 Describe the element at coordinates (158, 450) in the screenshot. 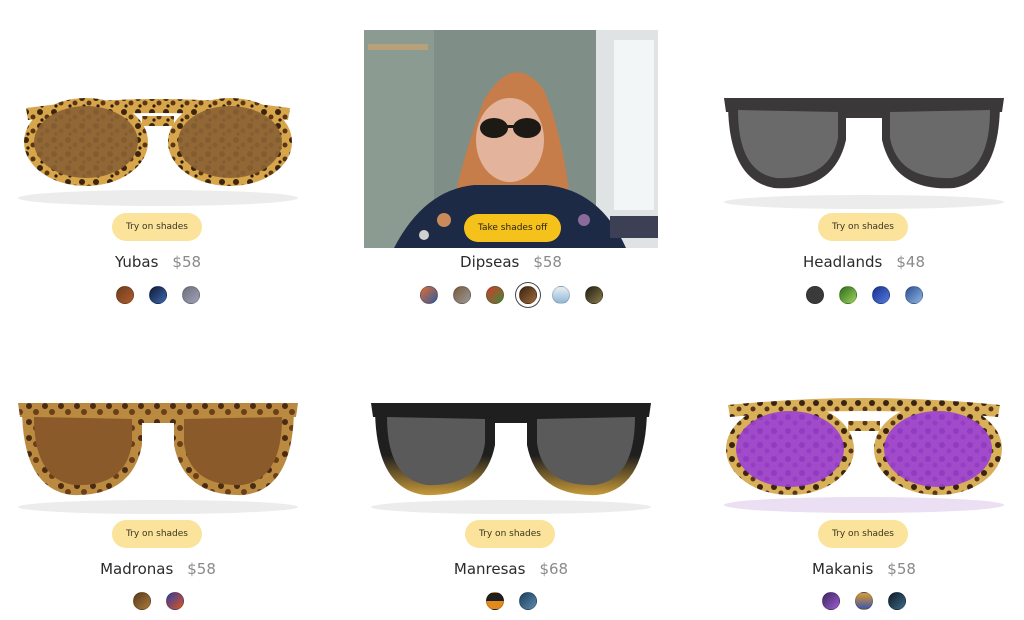

I see `madronas-sunglasses-image` at that location.